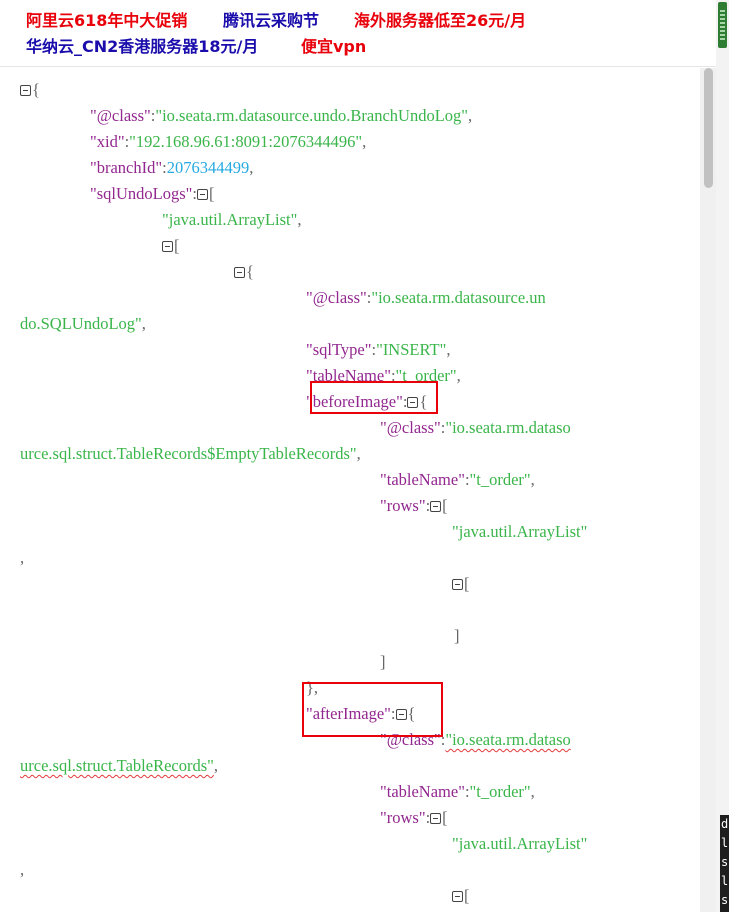 Image resolution: width=729 pixels, height=912 pixels. I want to click on json-line: urce.sql.struct.TableRecords",, so click(119, 765).